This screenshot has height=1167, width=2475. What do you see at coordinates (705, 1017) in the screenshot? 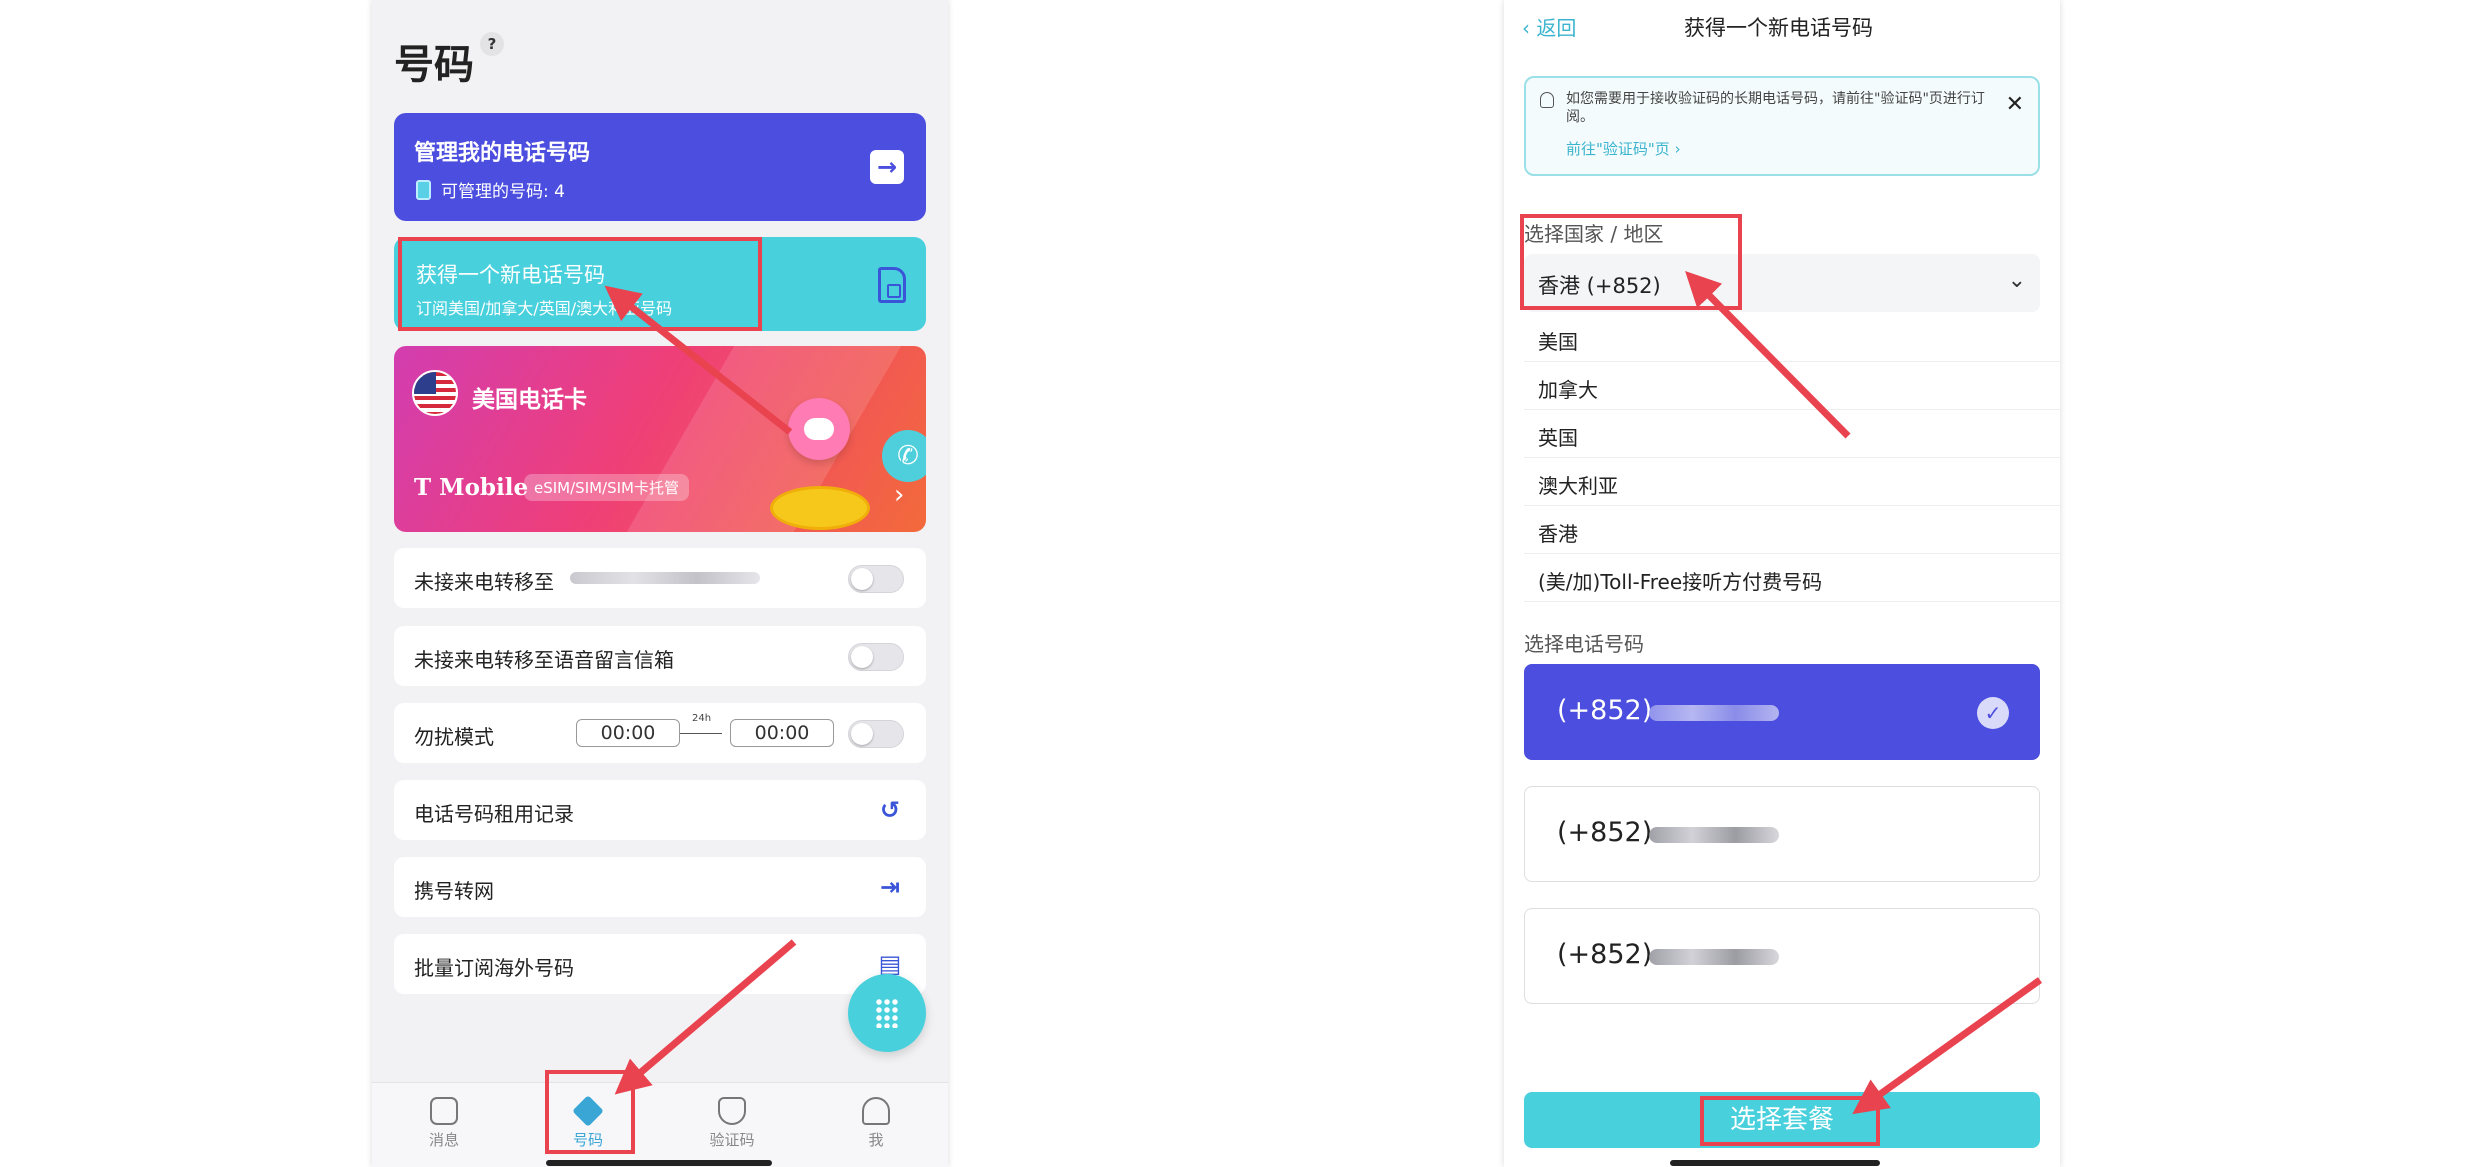
I see `arrow-to-numbers-tab` at bounding box center [705, 1017].